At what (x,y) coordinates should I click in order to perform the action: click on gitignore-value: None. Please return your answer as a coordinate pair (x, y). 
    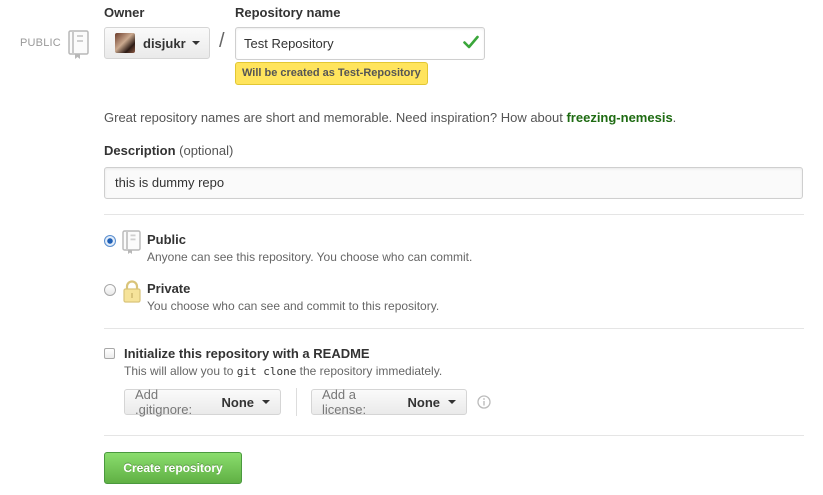
    Looking at the image, I should click on (238, 402).